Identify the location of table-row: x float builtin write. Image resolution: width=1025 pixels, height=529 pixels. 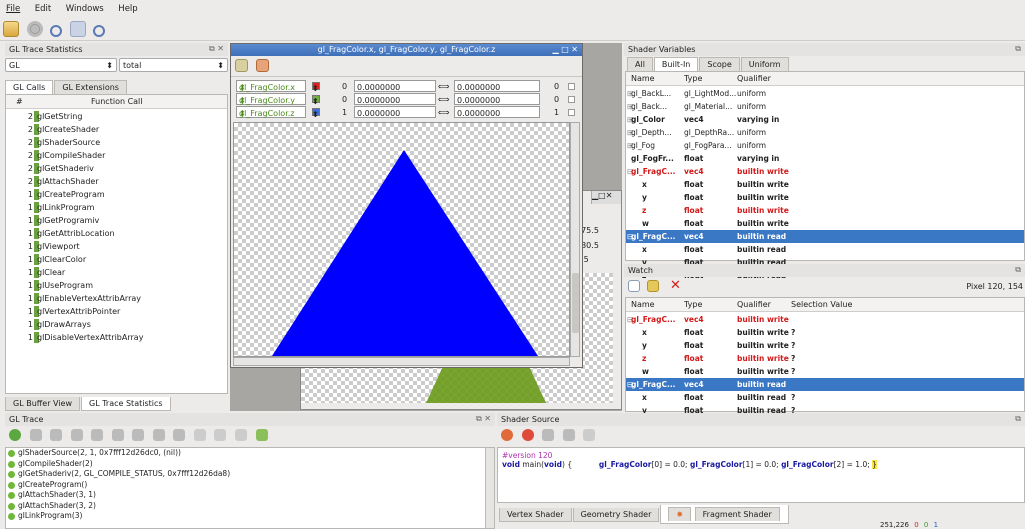
(825, 184).